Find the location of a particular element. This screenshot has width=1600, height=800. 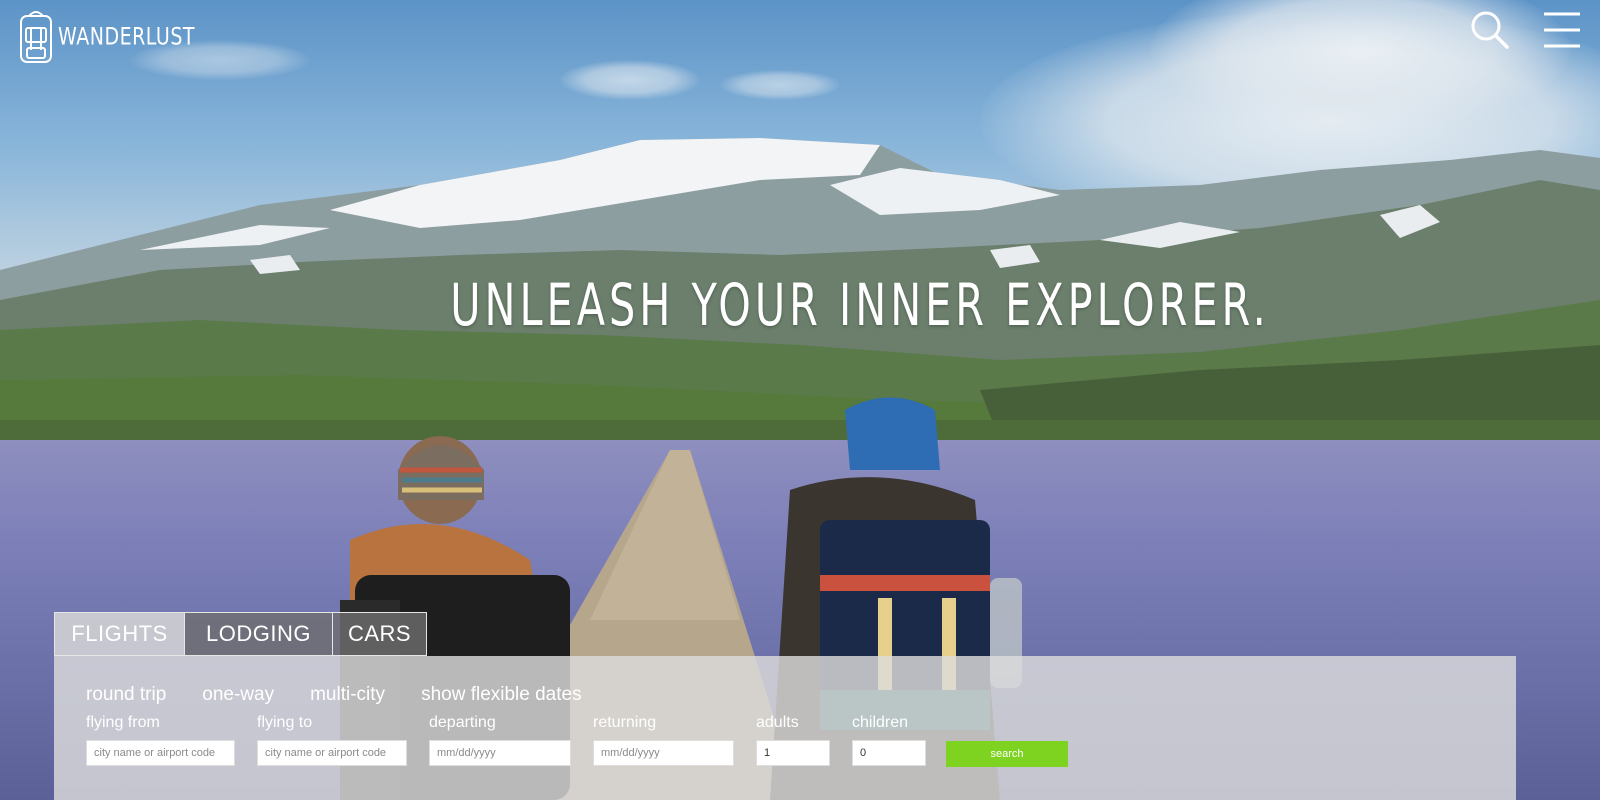

returning-date-input is located at coordinates (663, 753).